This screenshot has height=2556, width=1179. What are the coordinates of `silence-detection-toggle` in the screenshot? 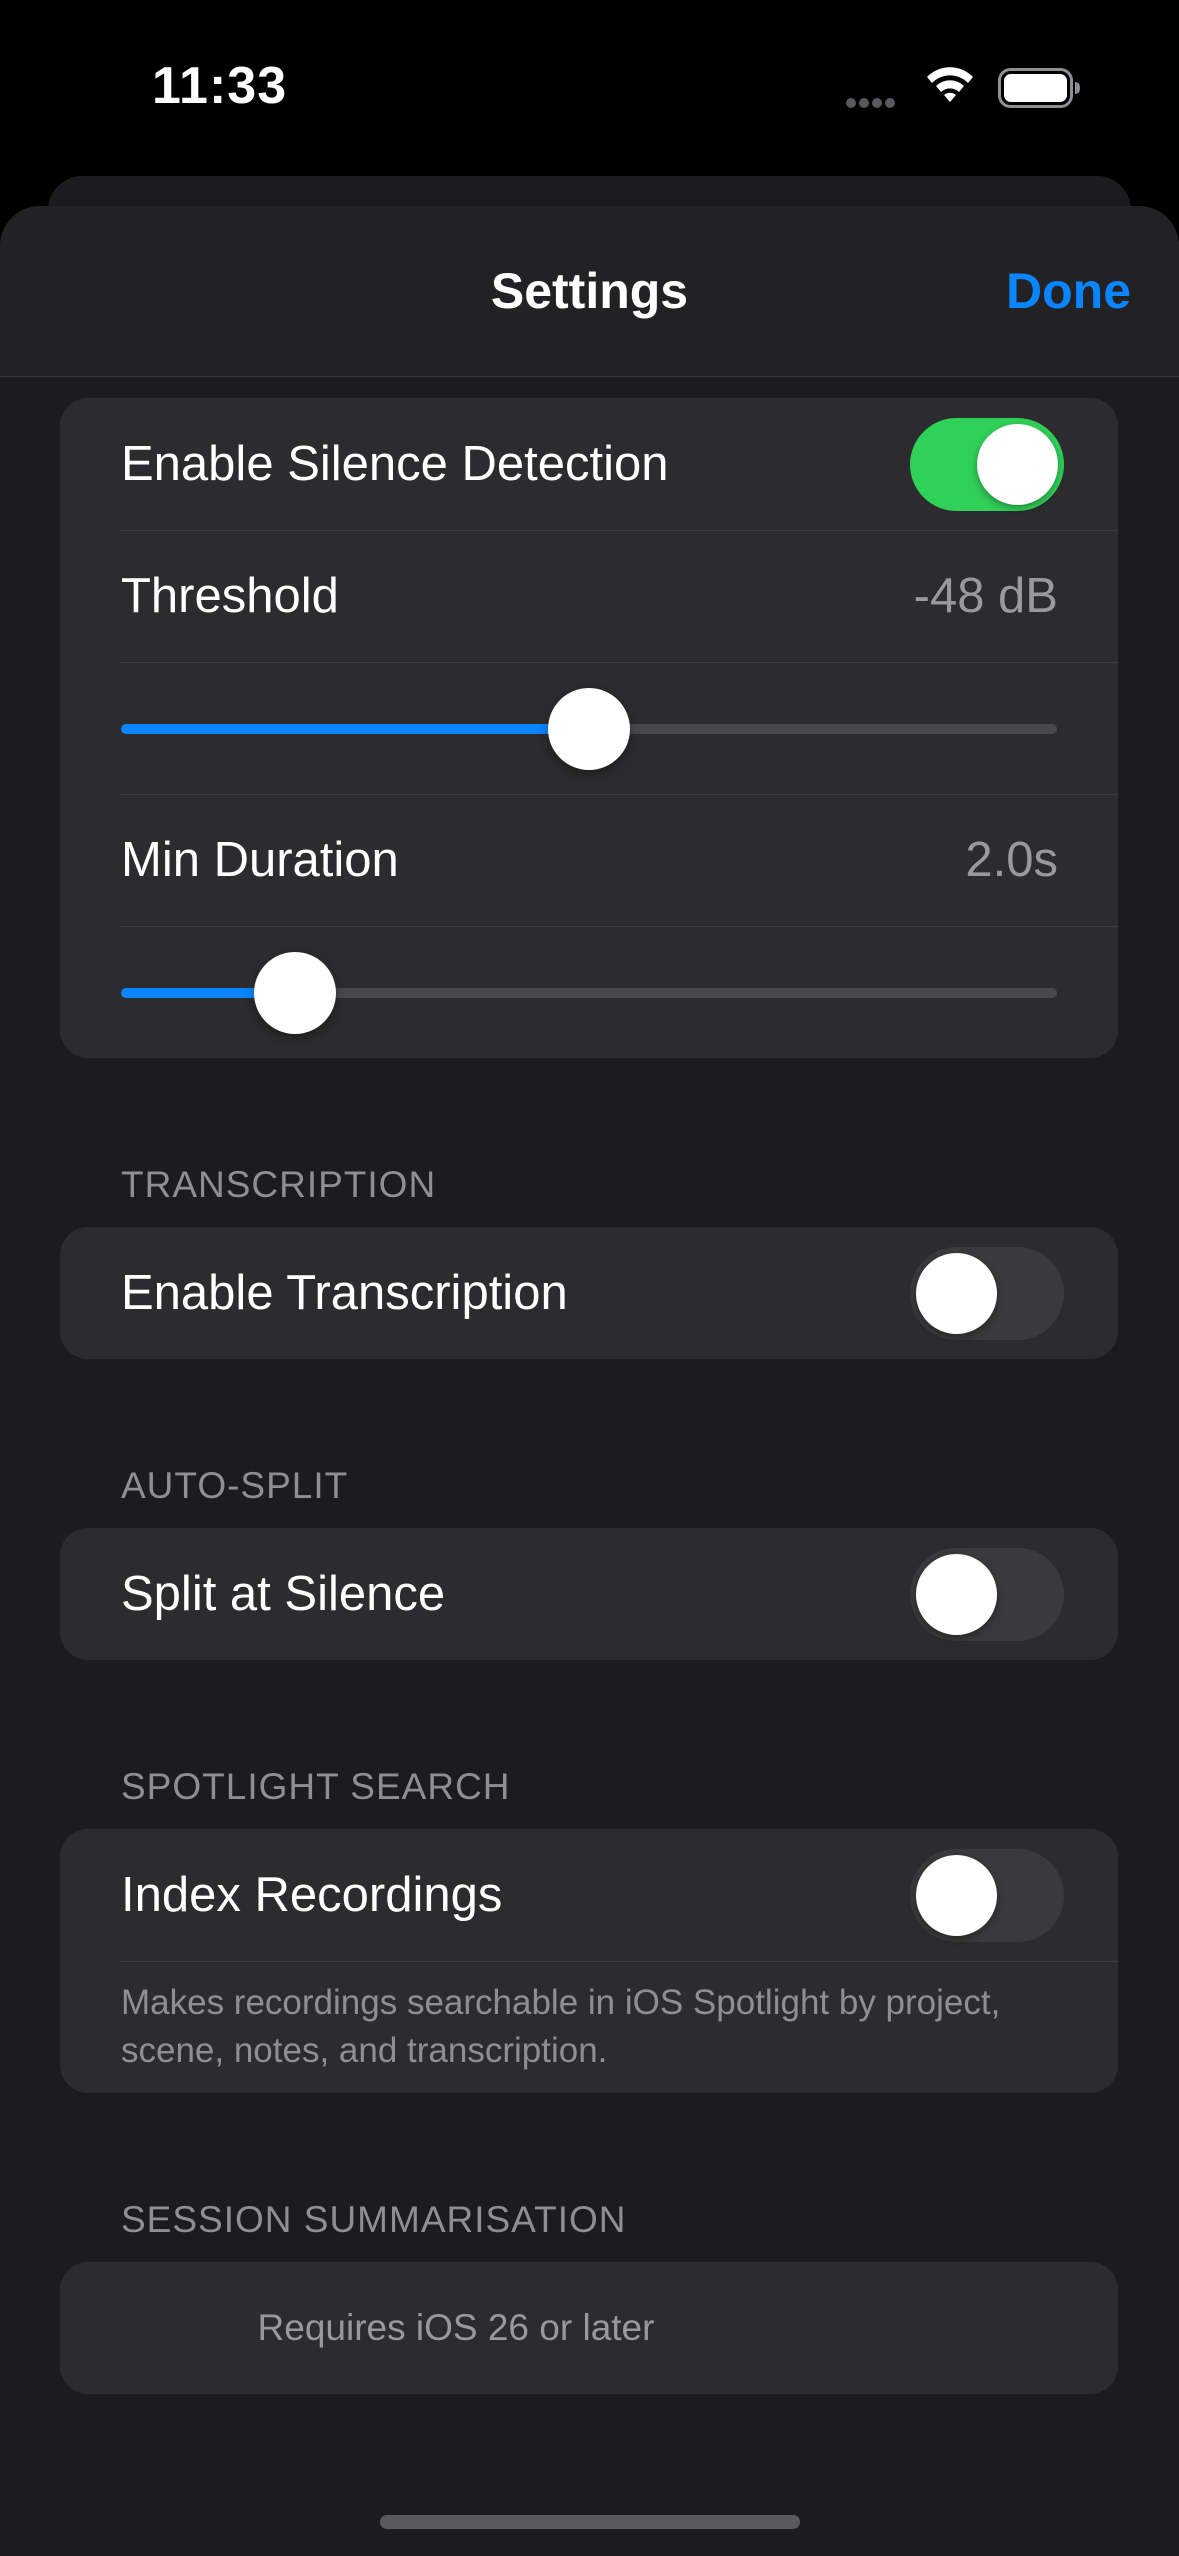 It's located at (987, 464).